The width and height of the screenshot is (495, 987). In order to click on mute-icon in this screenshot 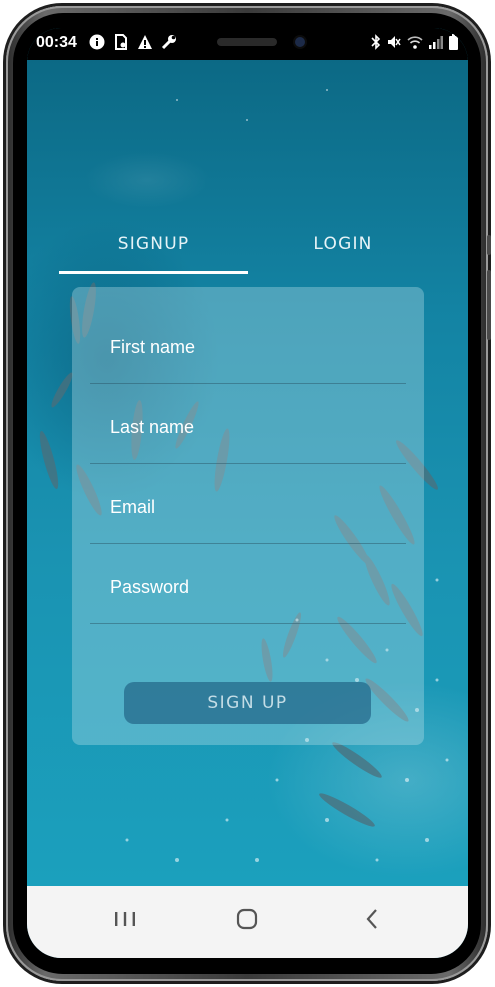, I will do `click(394, 43)`.